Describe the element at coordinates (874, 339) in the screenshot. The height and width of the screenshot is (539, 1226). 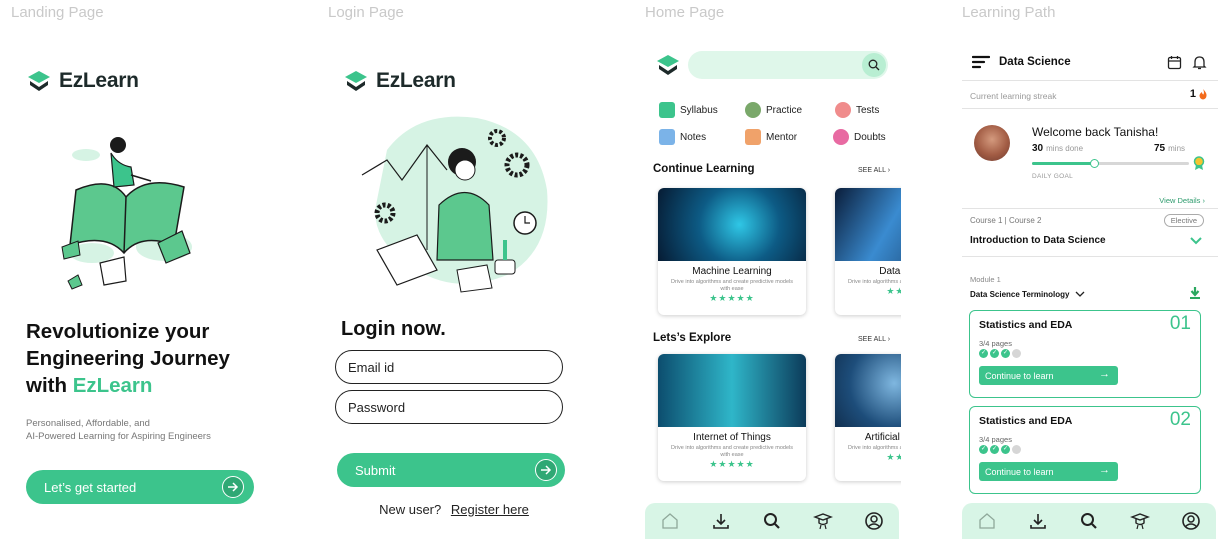
I see `see-all-explore-link: SEE ALL ›` at that location.